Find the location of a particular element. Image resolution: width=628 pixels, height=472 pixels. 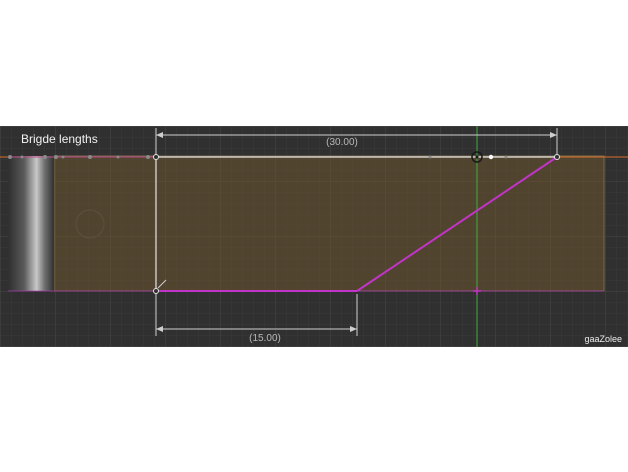

author-credit: gaaZolee is located at coordinates (603, 339).